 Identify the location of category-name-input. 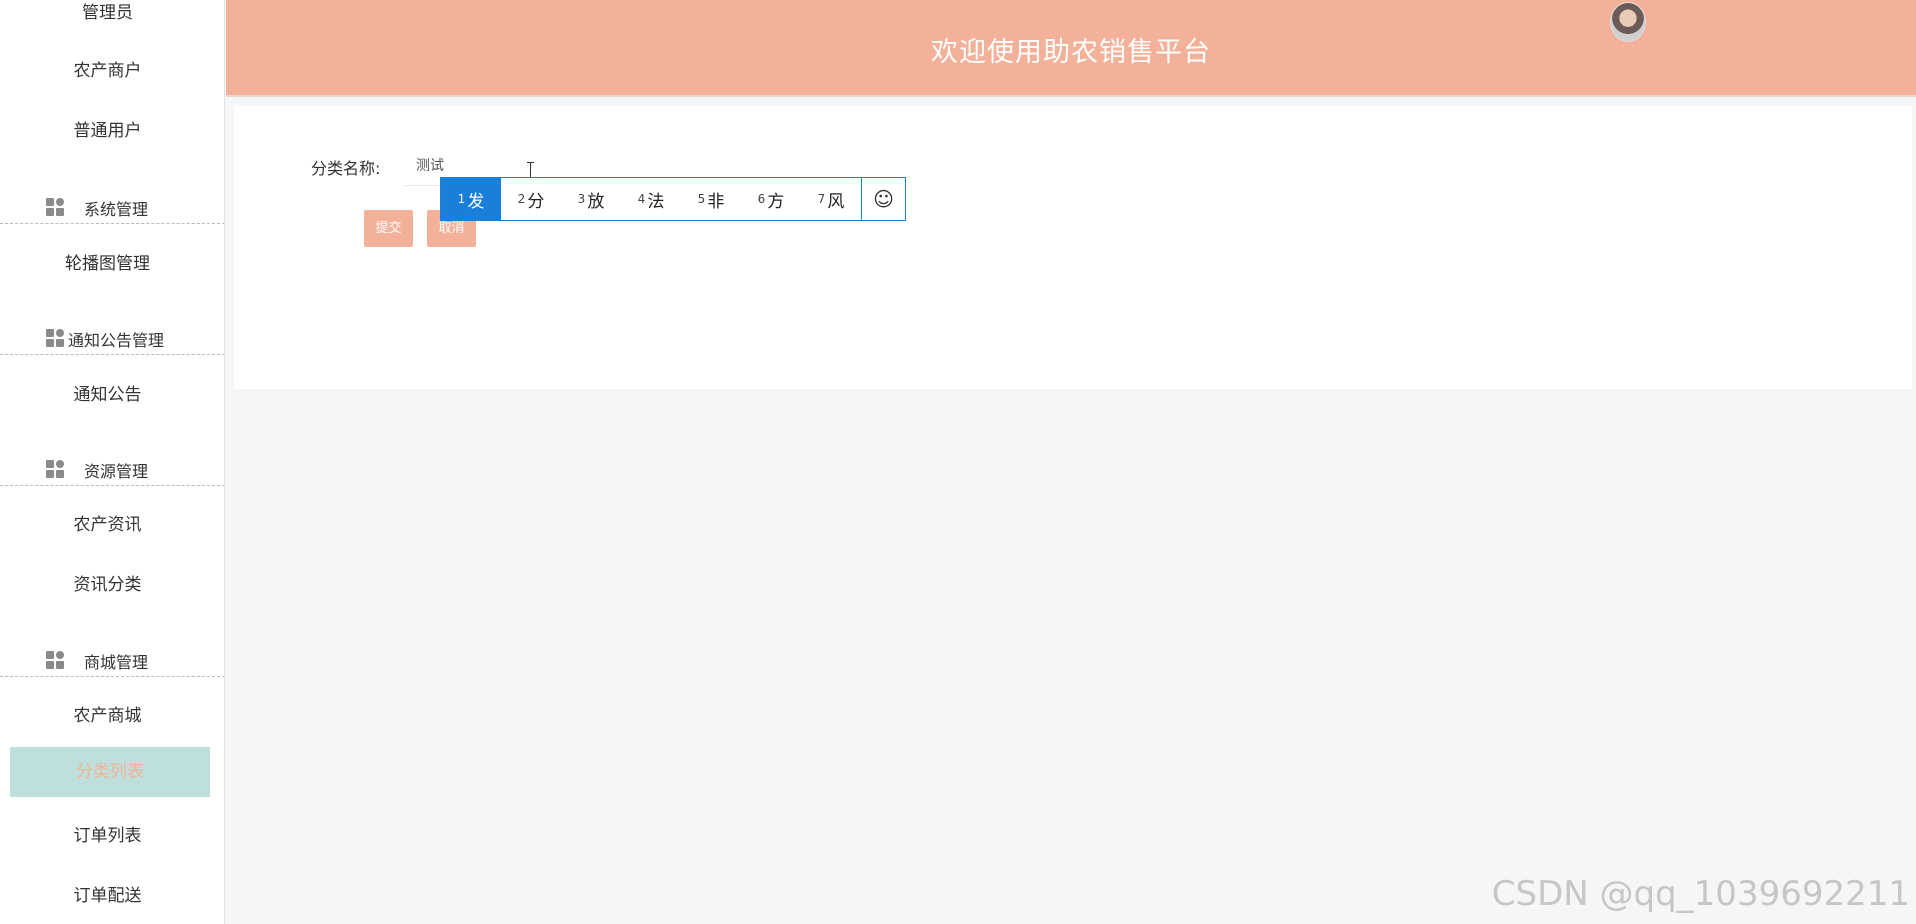
(504, 165).